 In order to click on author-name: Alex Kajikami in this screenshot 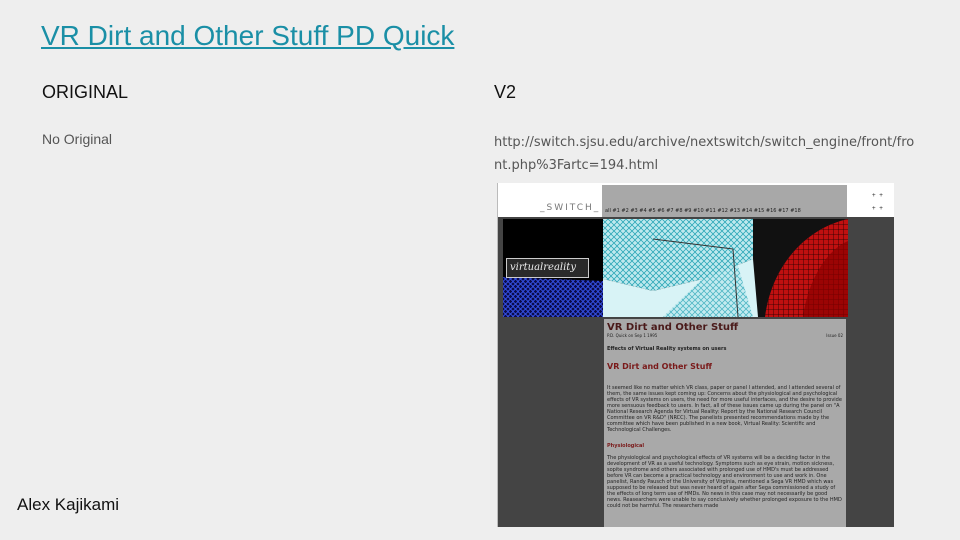, I will do `click(68, 504)`.